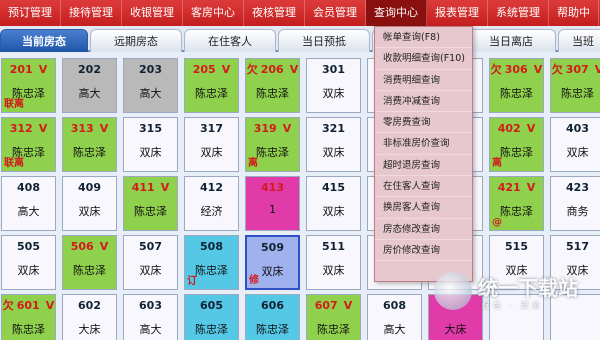 This screenshot has width=600, height=340. I want to click on dropdown-item-1: 收款明细查询(F10), so click(423, 59).